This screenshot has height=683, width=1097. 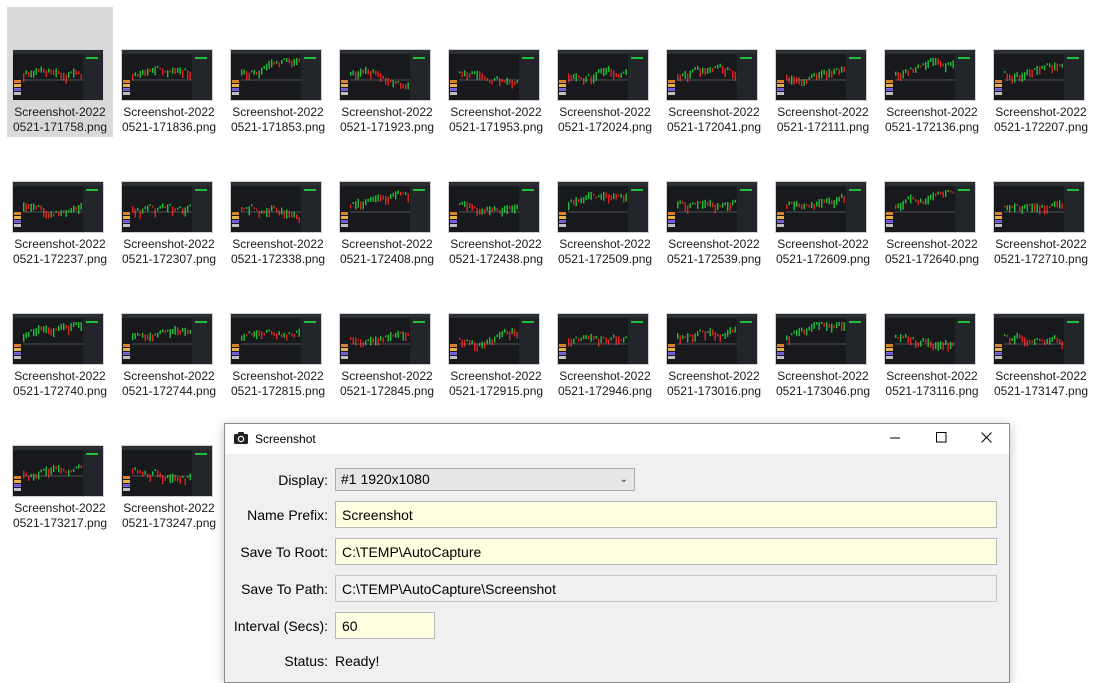 What do you see at coordinates (666, 514) in the screenshot?
I see `name-prefix-input` at bounding box center [666, 514].